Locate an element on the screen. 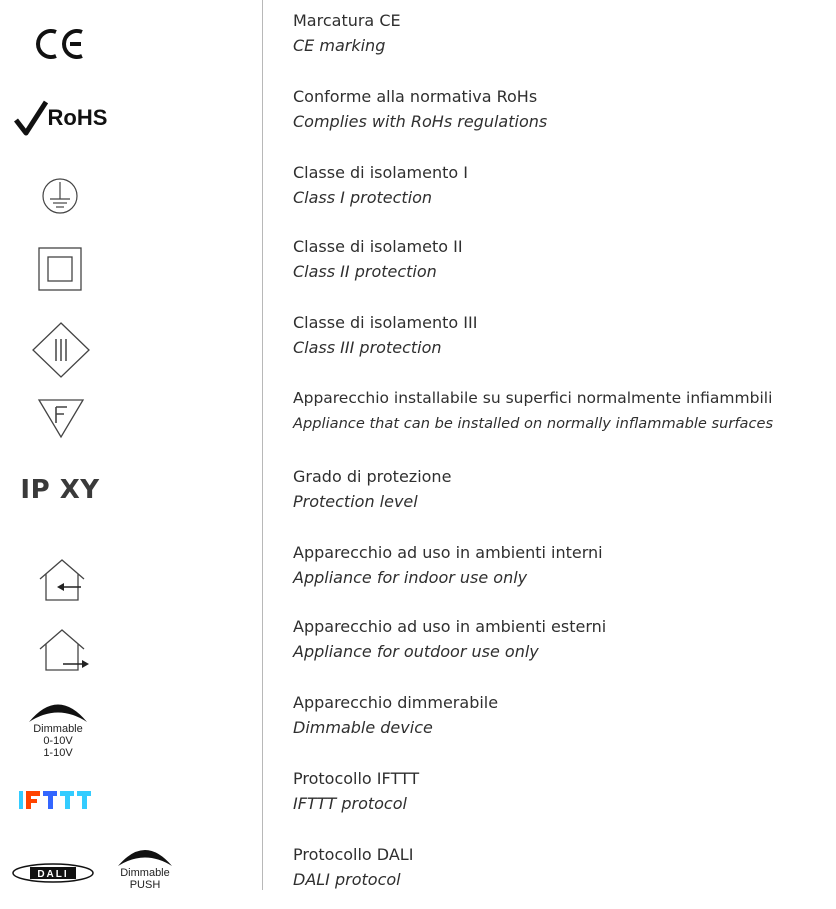 The height and width of the screenshot is (909, 836). ifttt-logo-icon is located at coordinates (60, 800).